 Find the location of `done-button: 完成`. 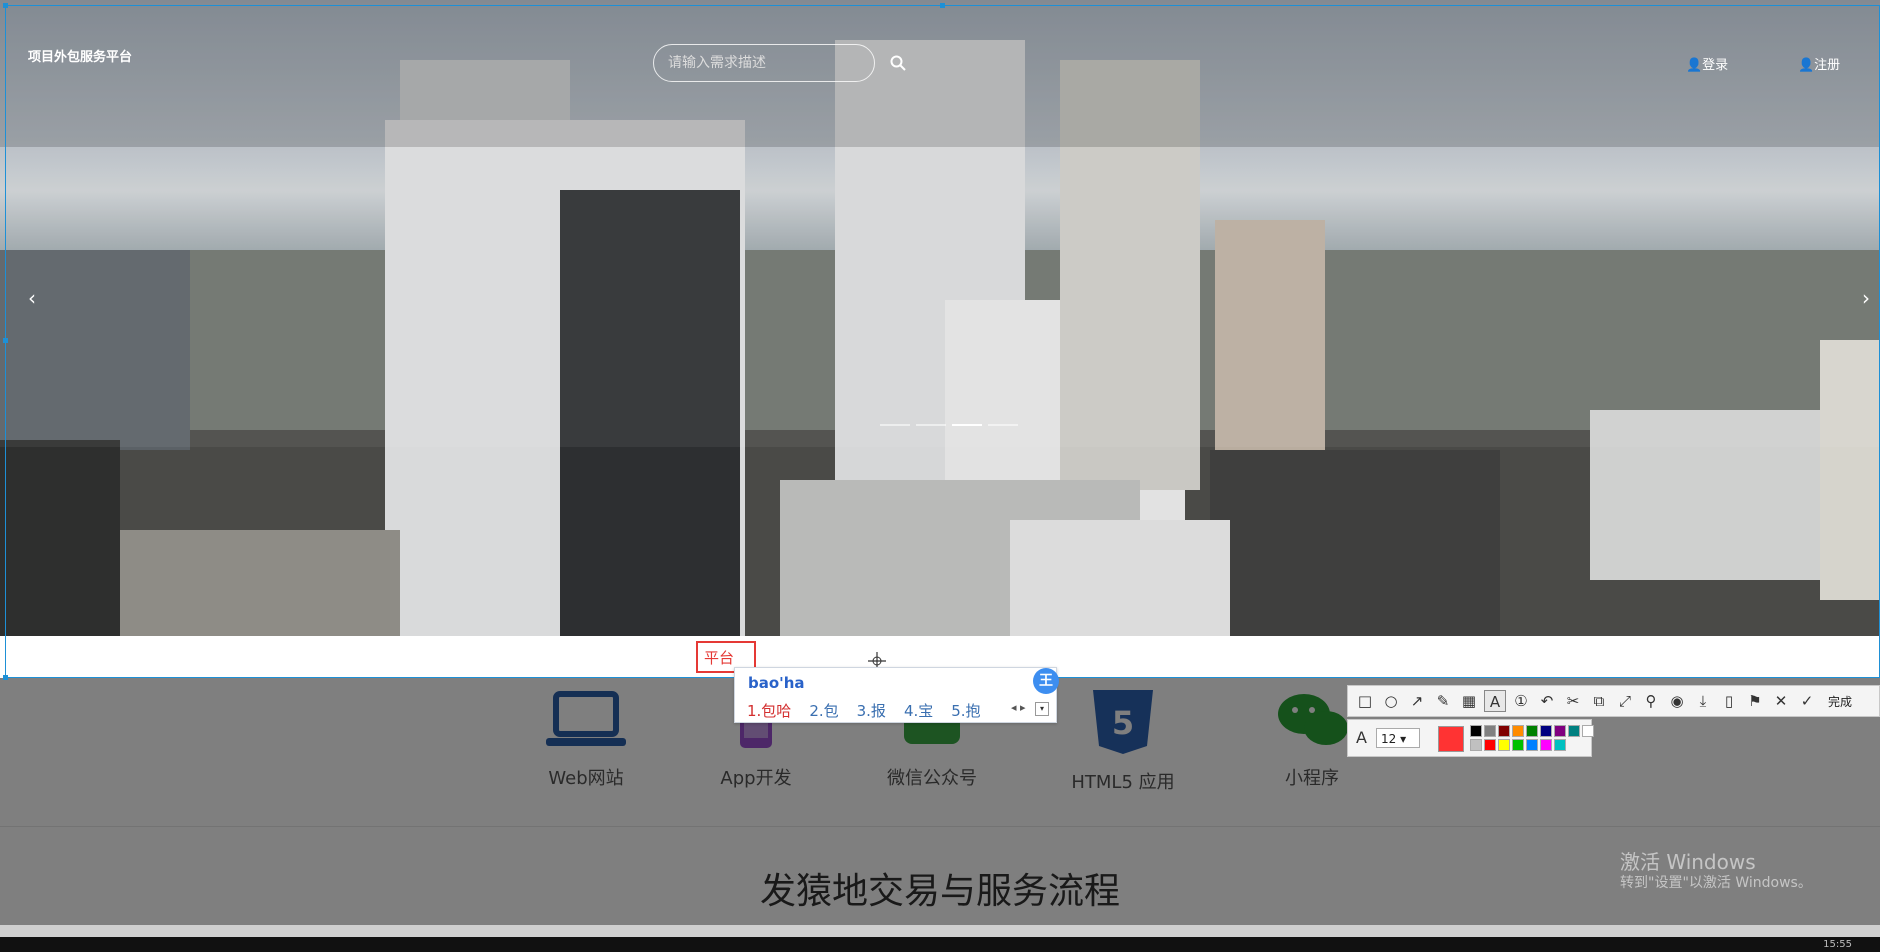

done-button: 完成 is located at coordinates (1840, 701).